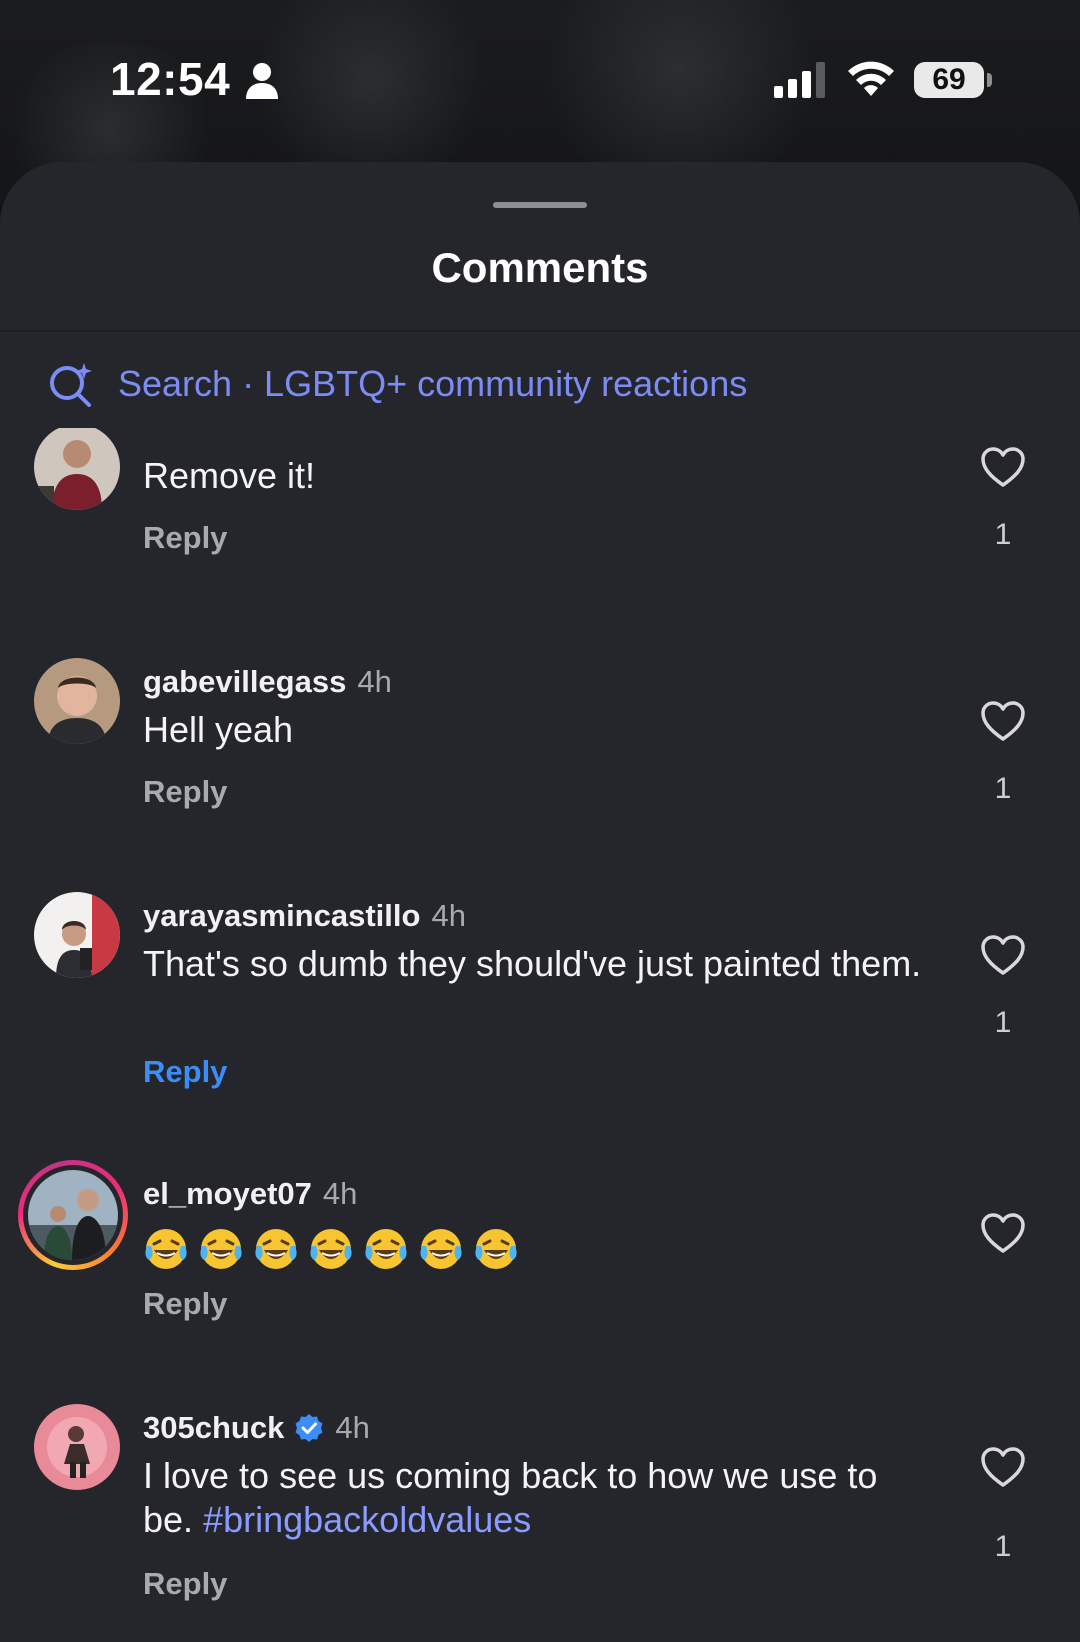 Image resolution: width=1080 pixels, height=1642 pixels. What do you see at coordinates (213, 1428) in the screenshot?
I see `comment-username: 305chuck` at bounding box center [213, 1428].